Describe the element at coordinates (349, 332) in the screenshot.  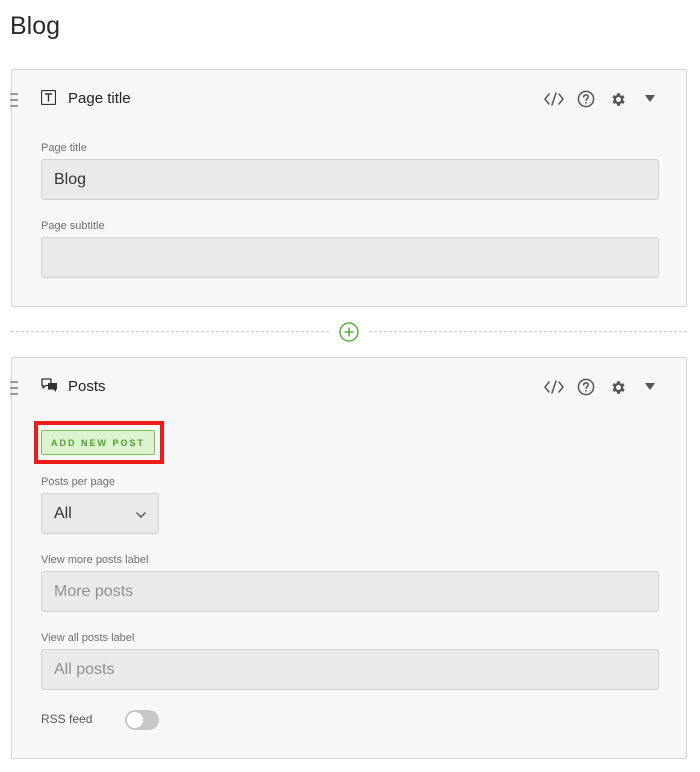
I see `add-section-icon` at that location.